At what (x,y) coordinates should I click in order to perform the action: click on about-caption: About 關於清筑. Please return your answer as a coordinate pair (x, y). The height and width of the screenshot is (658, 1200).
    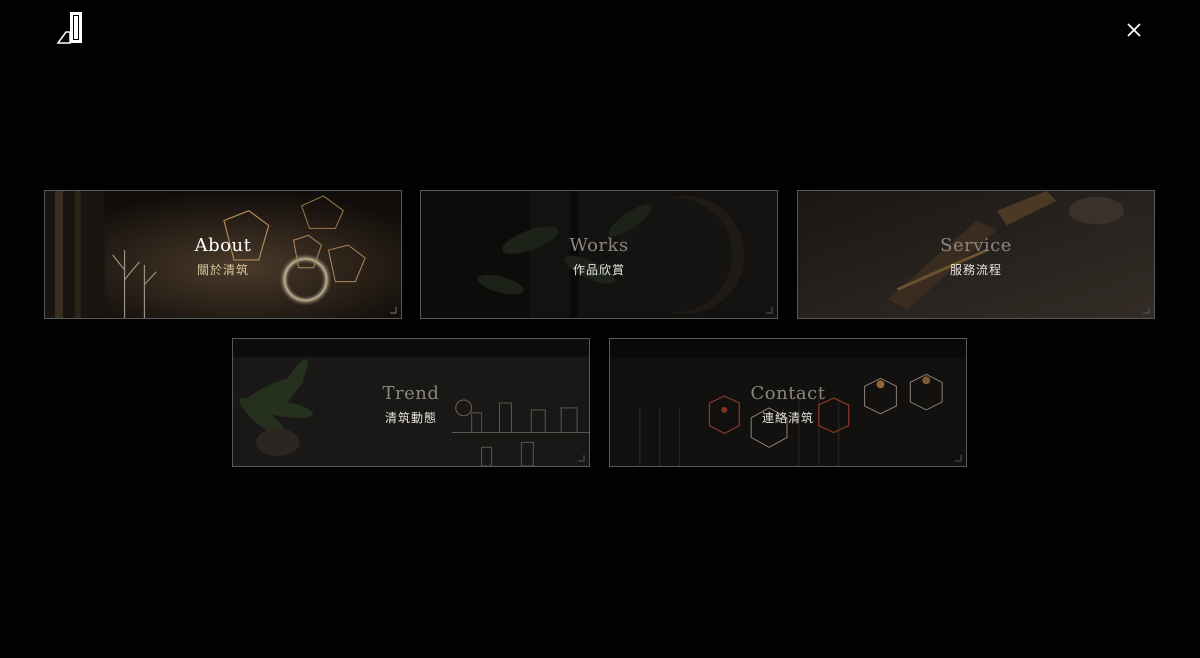
    Looking at the image, I should click on (223, 256).